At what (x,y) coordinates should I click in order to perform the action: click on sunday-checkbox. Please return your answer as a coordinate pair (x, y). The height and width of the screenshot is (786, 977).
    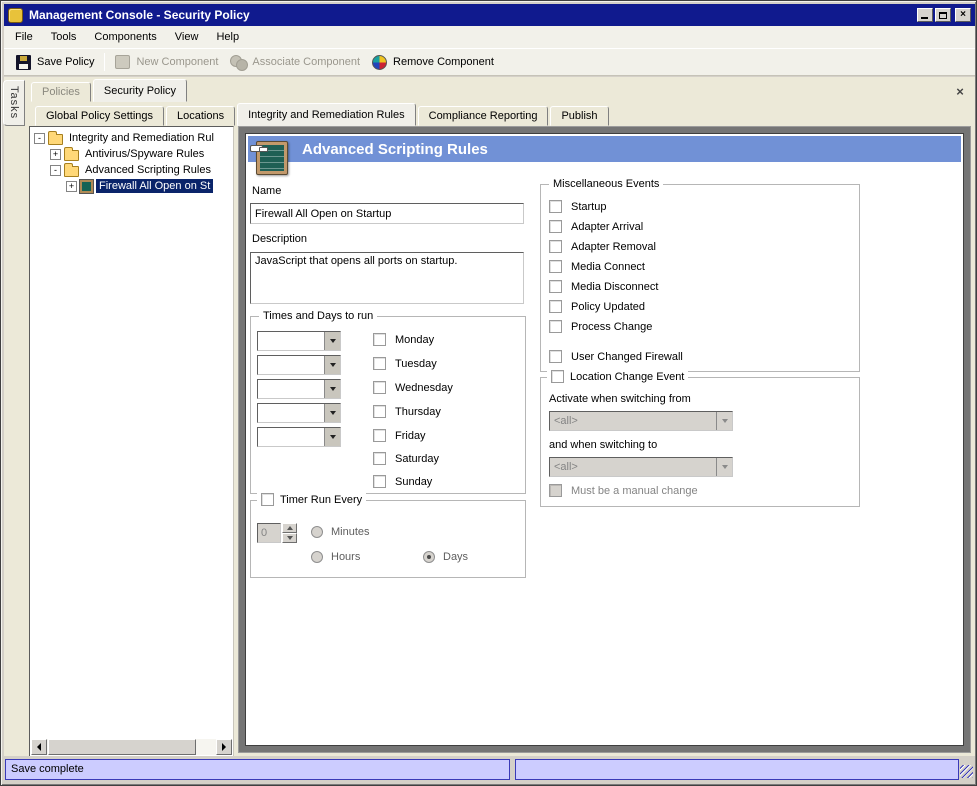
    Looking at the image, I should click on (379, 481).